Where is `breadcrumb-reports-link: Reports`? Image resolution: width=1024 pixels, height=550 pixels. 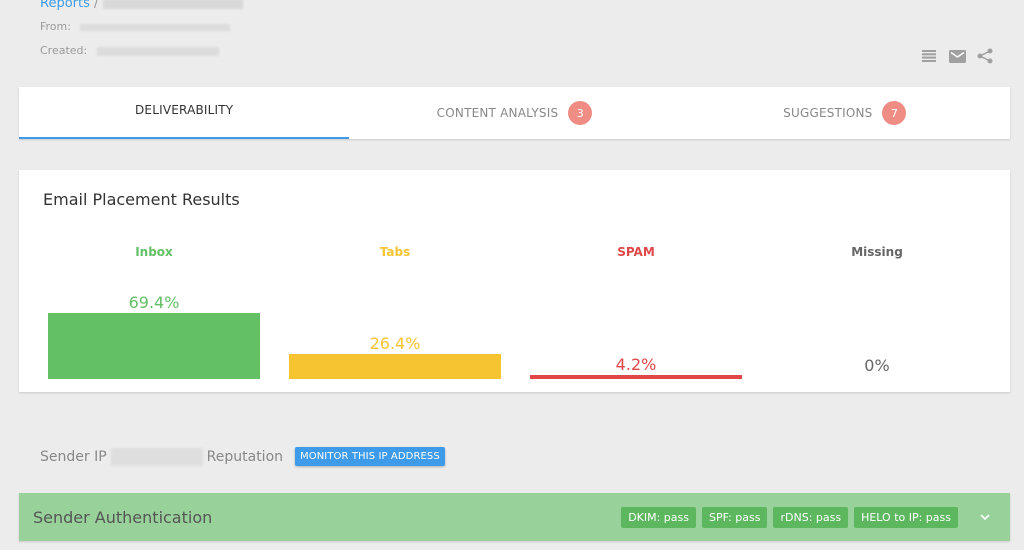 breadcrumb-reports-link: Reports is located at coordinates (65, 5).